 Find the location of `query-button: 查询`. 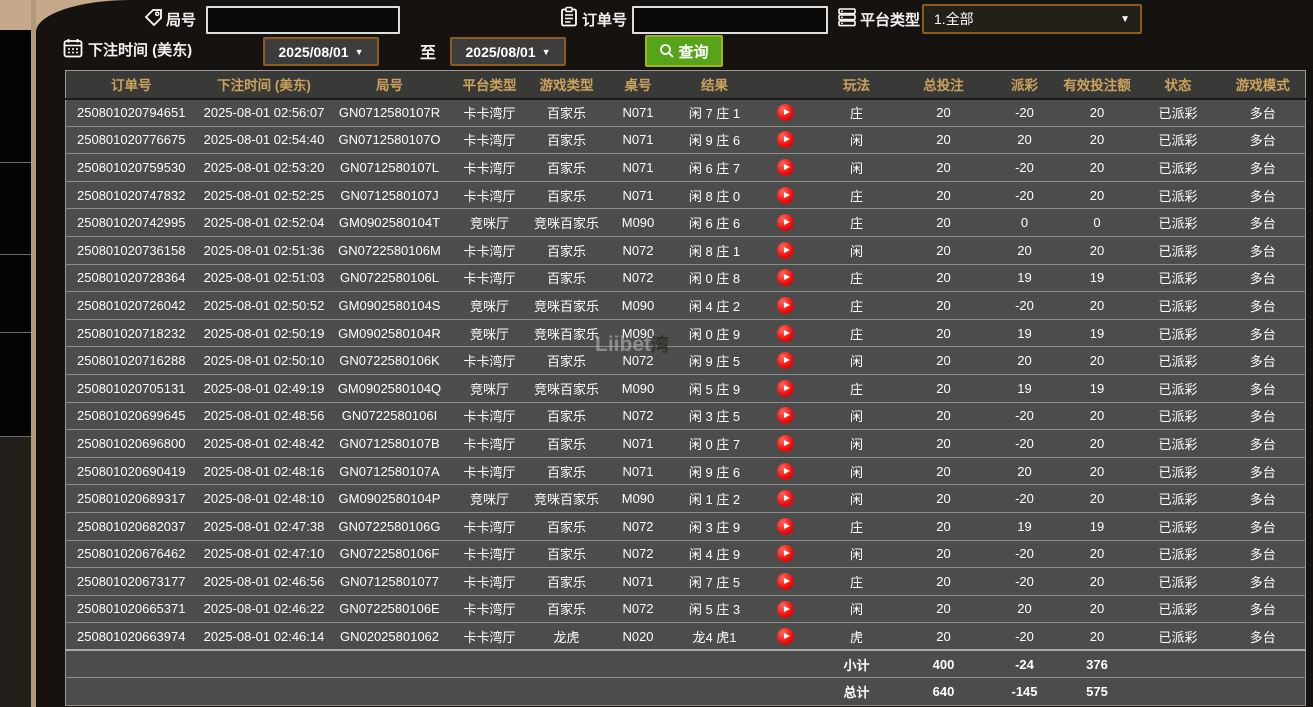

query-button: 查询 is located at coordinates (684, 51).